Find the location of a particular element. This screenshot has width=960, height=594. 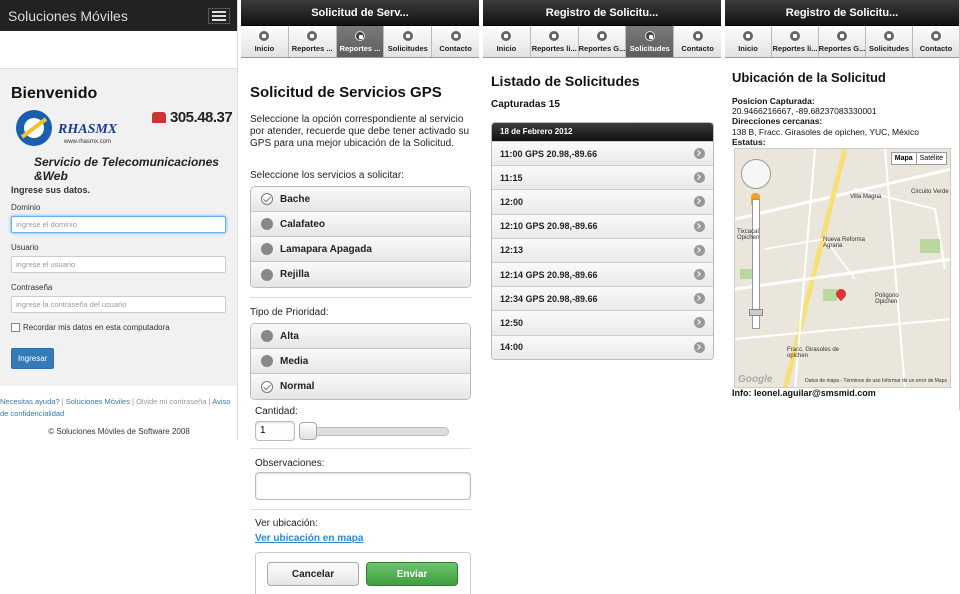

svg-text: www.rhasmx.com is located at coordinates (87, 142).